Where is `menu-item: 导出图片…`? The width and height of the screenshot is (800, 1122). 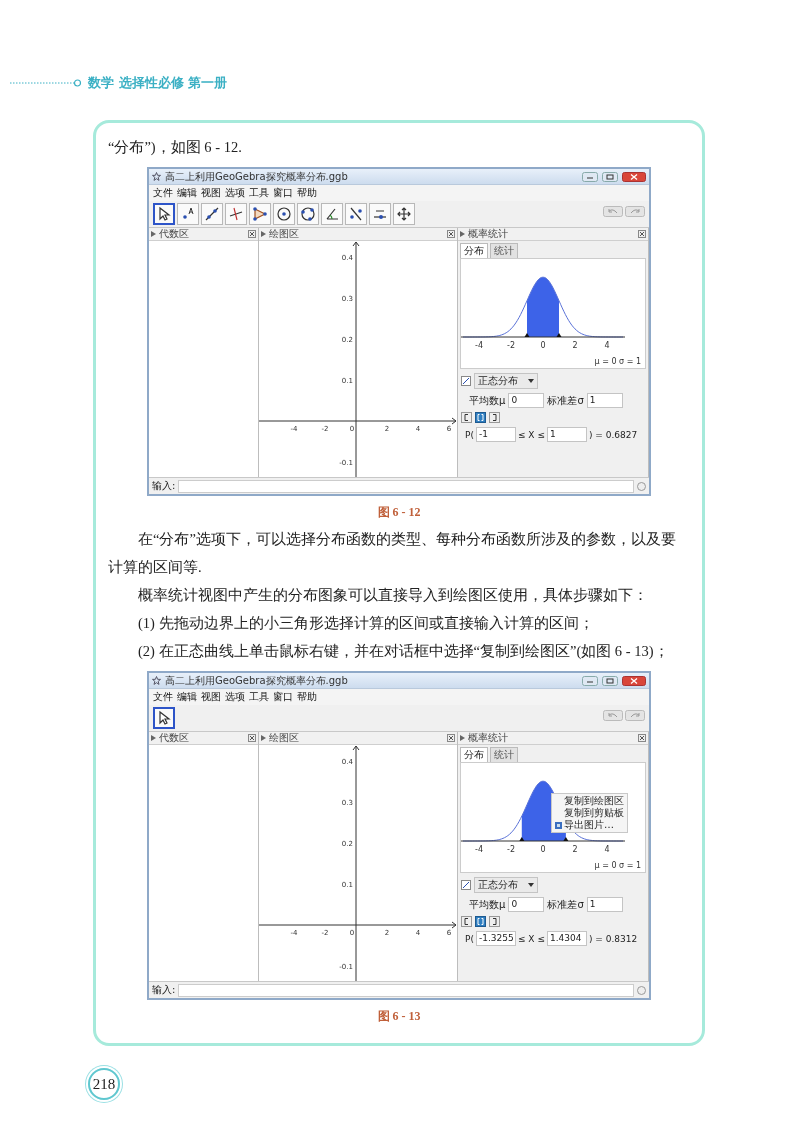
menu-item: 导出图片… is located at coordinates (589, 825).